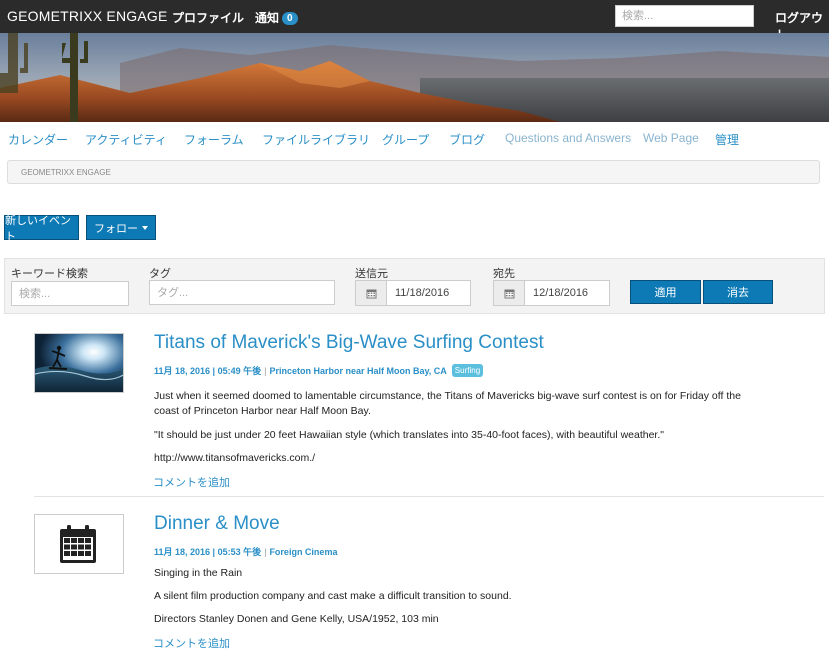 This screenshot has height=665, width=829. What do you see at coordinates (429, 496) in the screenshot?
I see `event-divider` at bounding box center [429, 496].